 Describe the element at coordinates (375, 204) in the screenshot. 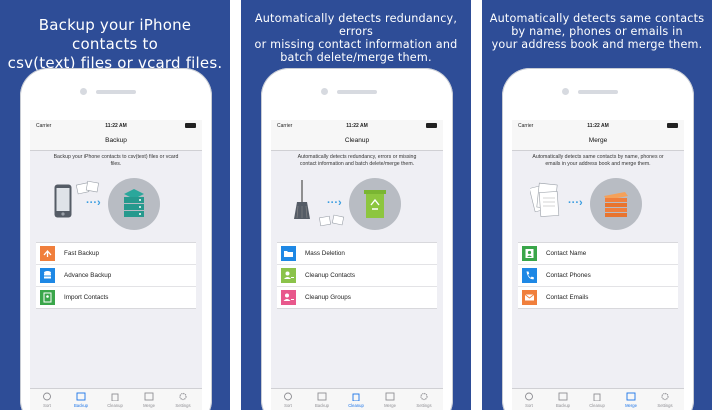

I see `recycle-bin-icon` at that location.